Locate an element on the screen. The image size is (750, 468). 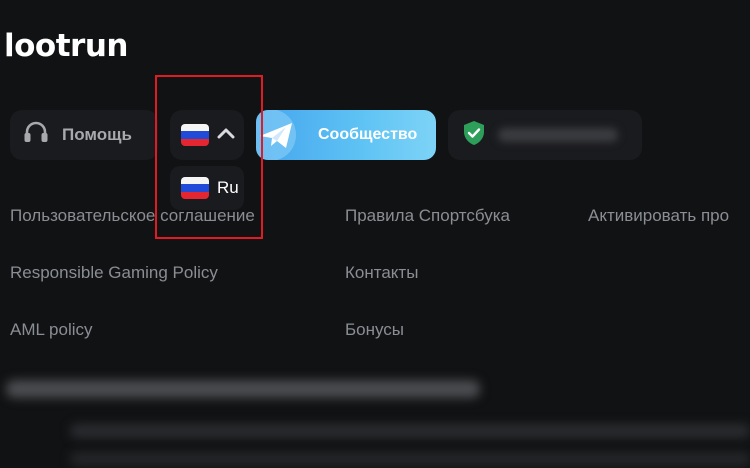
community-button: Сообщество is located at coordinates (346, 135).